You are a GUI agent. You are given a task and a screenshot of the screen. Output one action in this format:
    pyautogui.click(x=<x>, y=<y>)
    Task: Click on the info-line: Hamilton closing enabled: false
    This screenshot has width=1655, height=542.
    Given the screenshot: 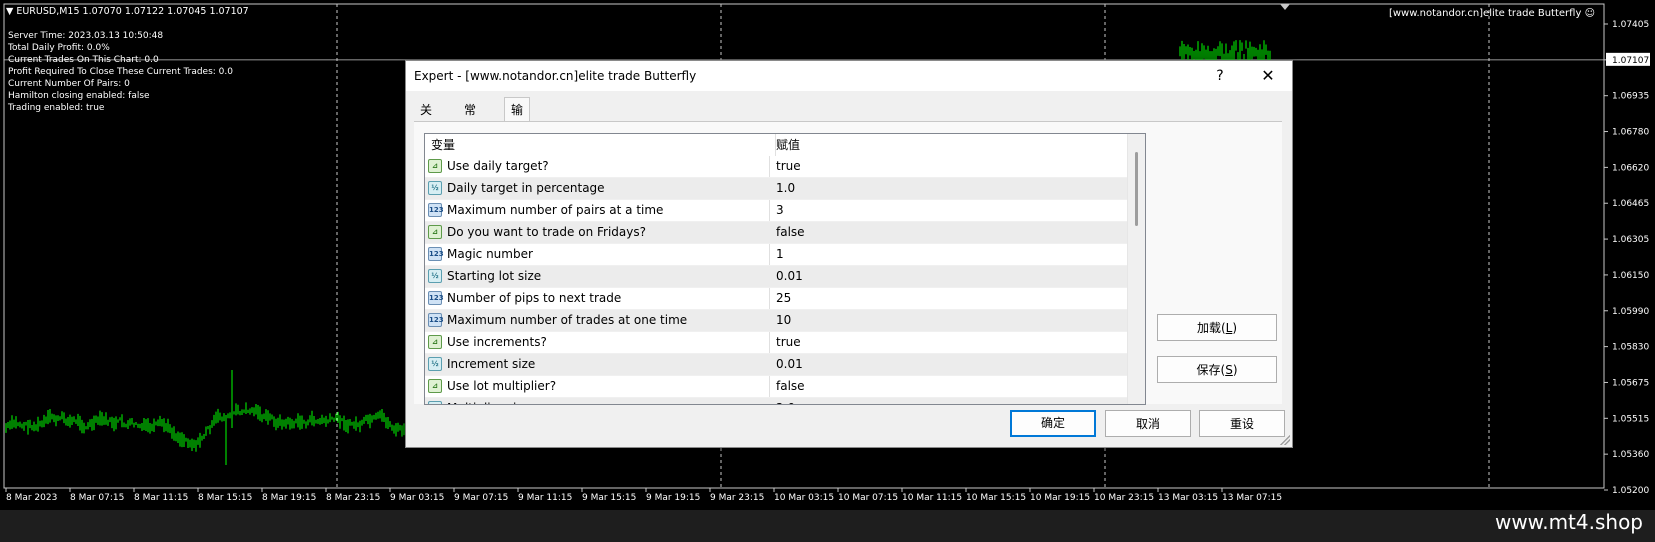 What is the action you would take?
    pyautogui.click(x=79, y=96)
    